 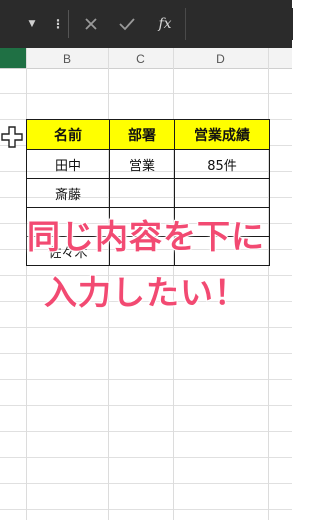 I want to click on formula-bar: ▼ ⋮ fx, so click(x=146, y=24).